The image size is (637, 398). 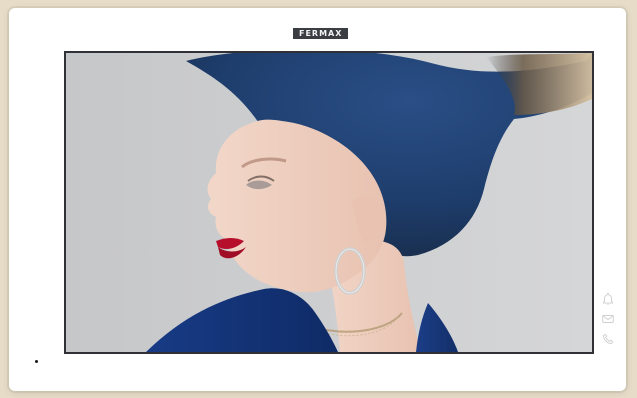 What do you see at coordinates (608, 299) in the screenshot?
I see `bell-icon` at bounding box center [608, 299].